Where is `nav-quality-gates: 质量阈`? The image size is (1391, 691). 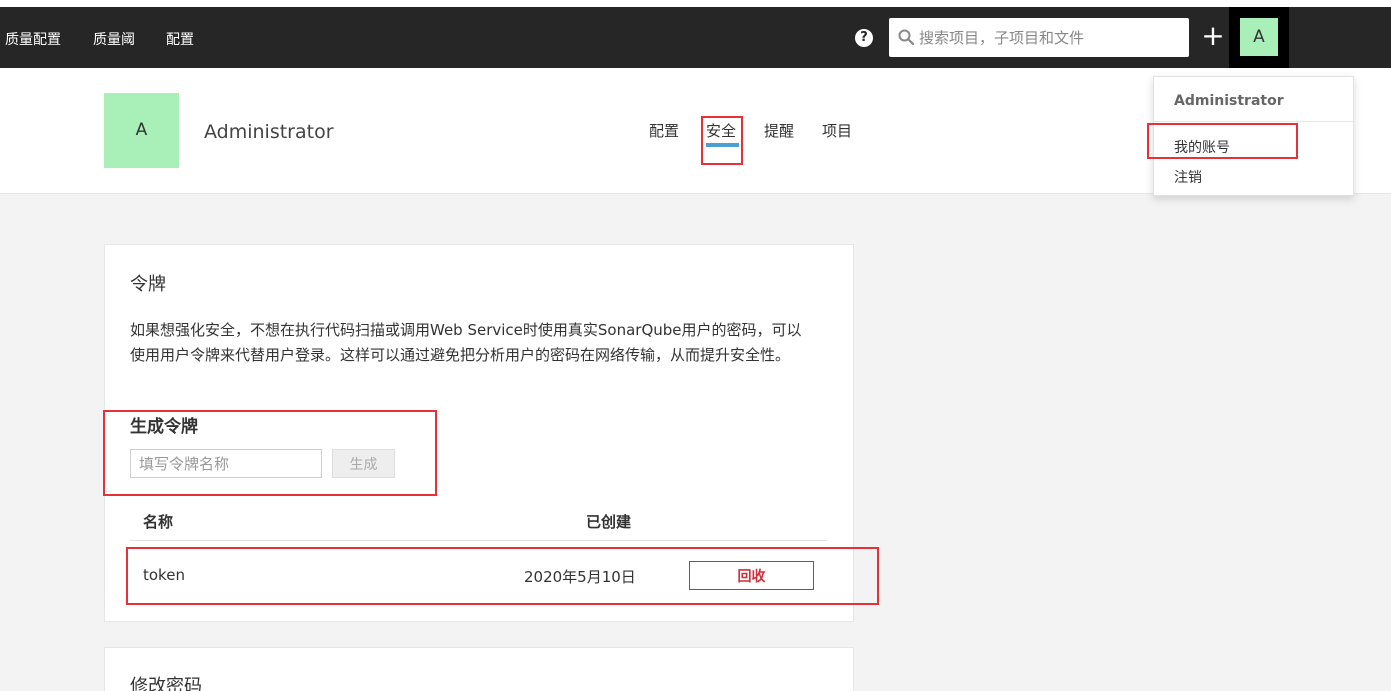 nav-quality-gates: 质量阈 is located at coordinates (114, 39).